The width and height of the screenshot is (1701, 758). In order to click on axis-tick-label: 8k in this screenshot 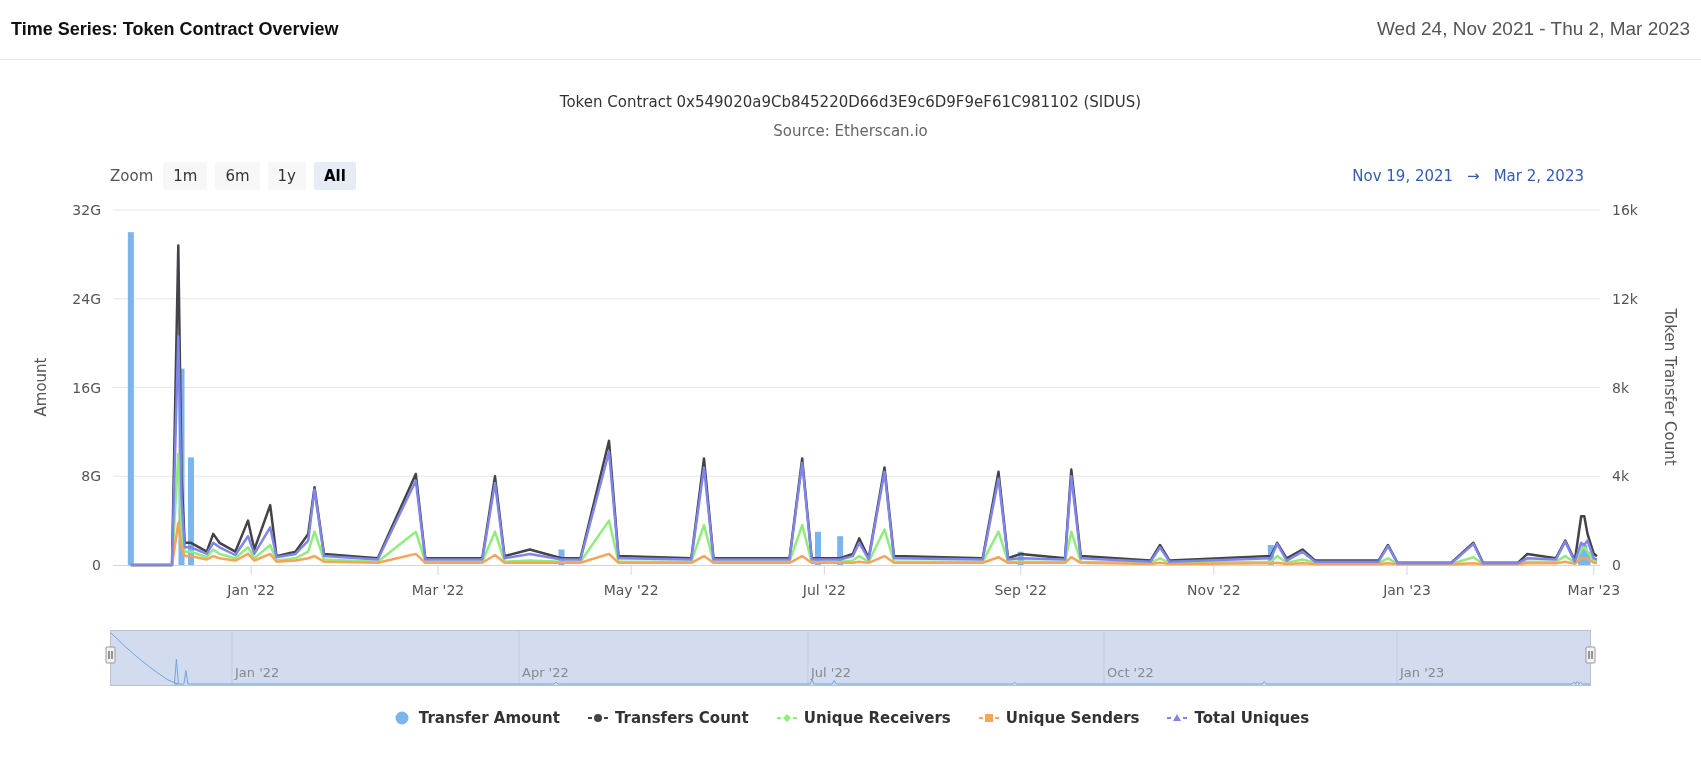, I will do `click(1620, 387)`.